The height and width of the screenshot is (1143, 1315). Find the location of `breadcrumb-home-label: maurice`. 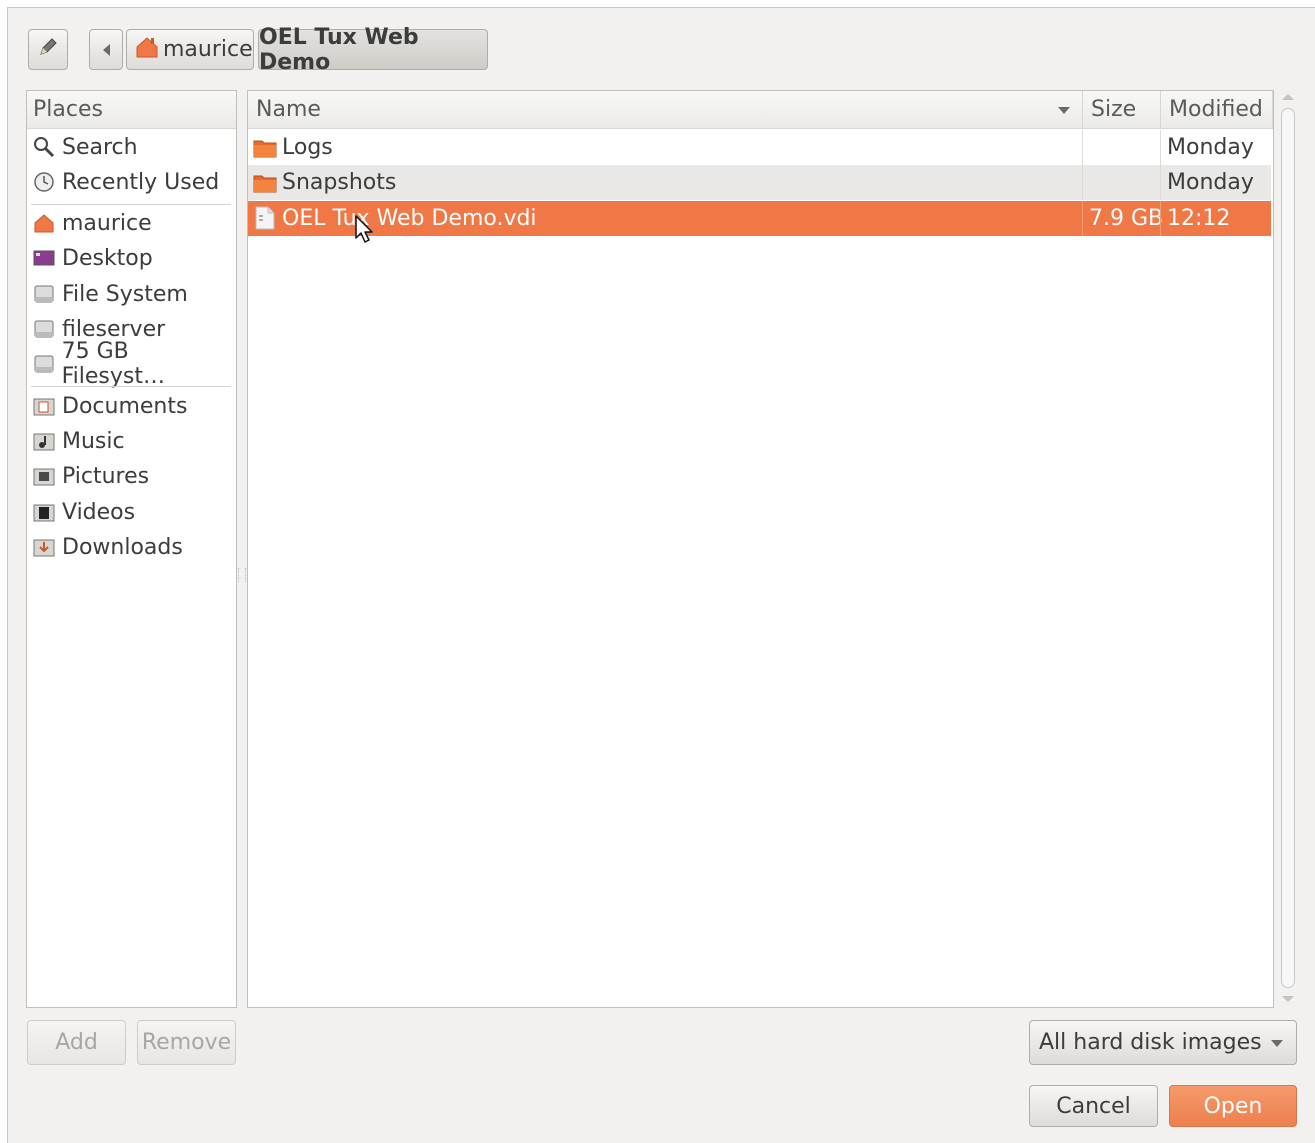

breadcrumb-home-label: maurice is located at coordinates (208, 49).